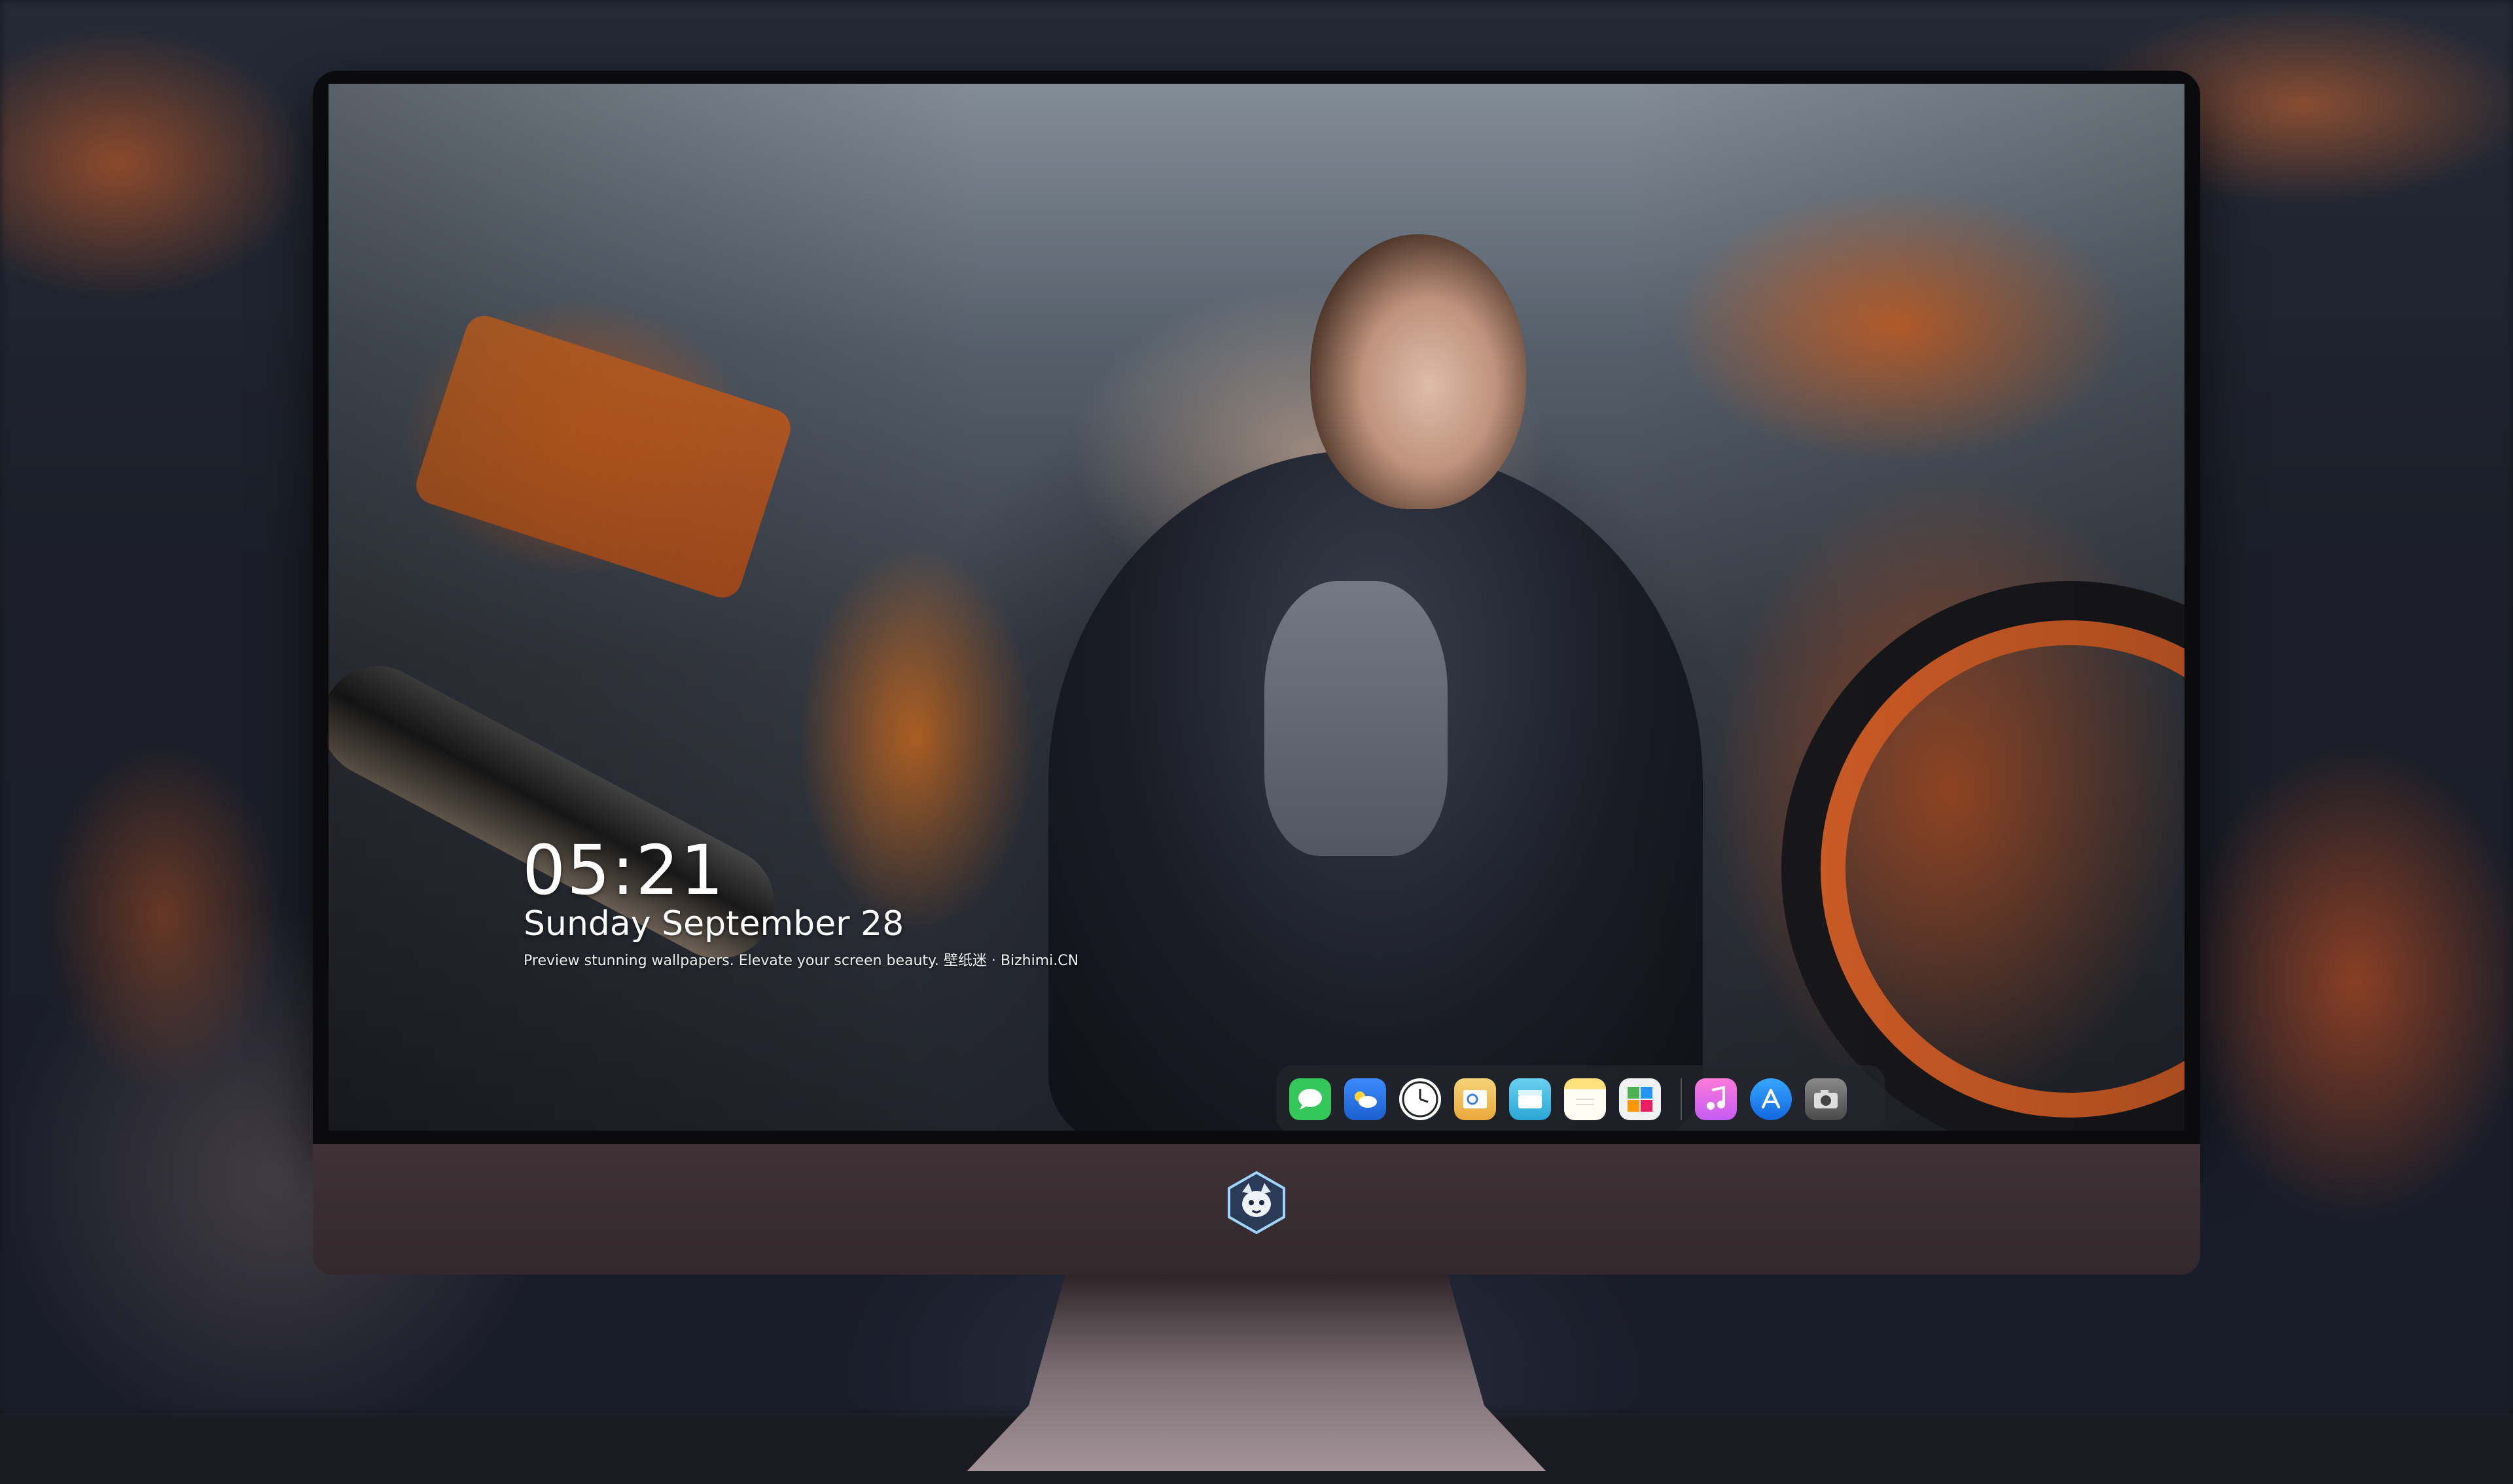  I want to click on screenshot-icon, so click(1826, 1099).